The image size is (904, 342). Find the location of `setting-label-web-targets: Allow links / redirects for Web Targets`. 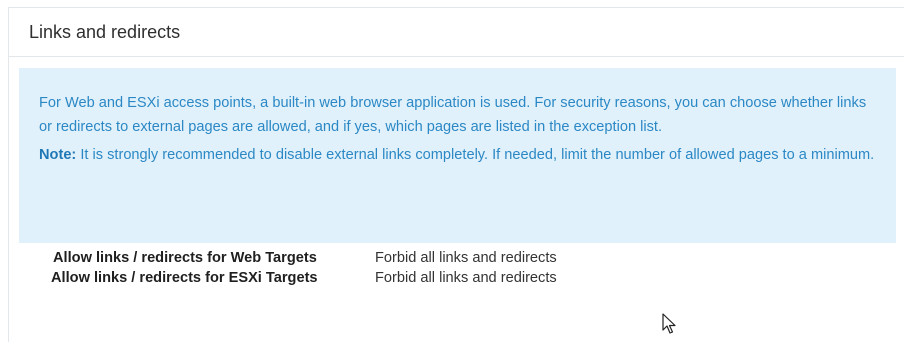

setting-label-web-targets: Allow links / redirects for Web Targets is located at coordinates (185, 258).